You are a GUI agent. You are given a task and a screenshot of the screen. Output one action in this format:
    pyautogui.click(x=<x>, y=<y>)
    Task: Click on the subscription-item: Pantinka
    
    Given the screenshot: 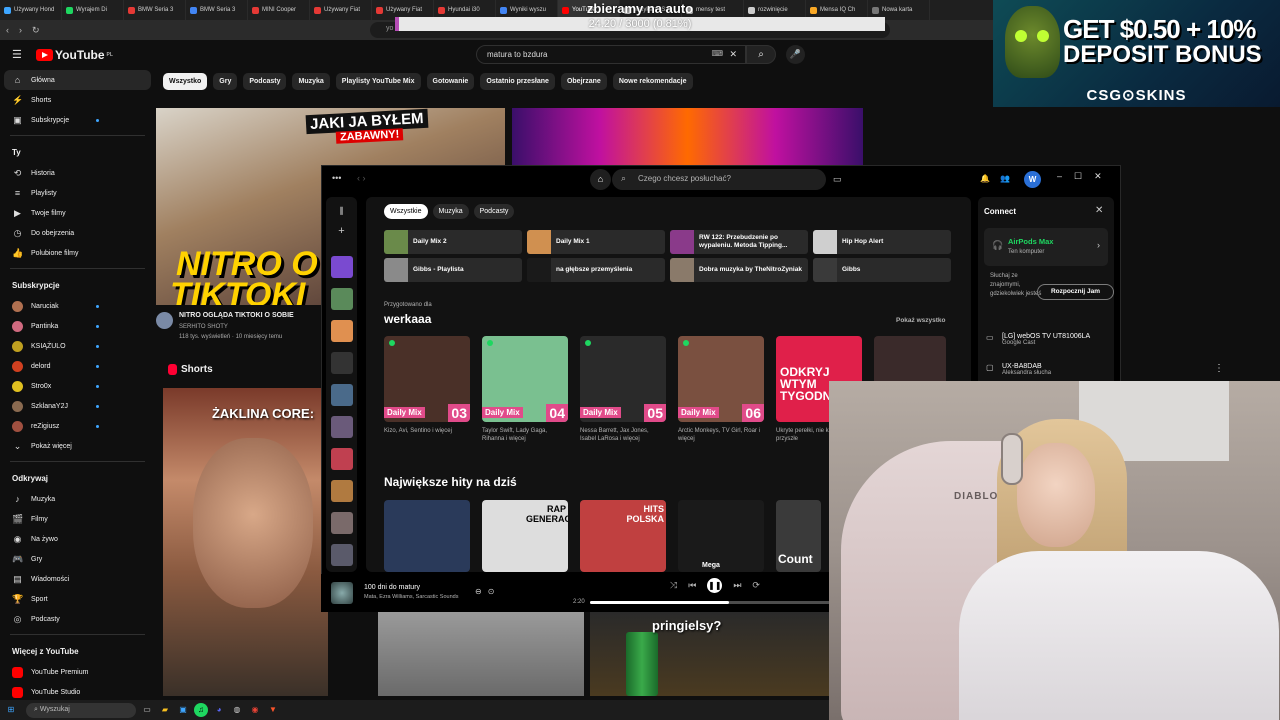 What is the action you would take?
    pyautogui.click(x=77, y=326)
    